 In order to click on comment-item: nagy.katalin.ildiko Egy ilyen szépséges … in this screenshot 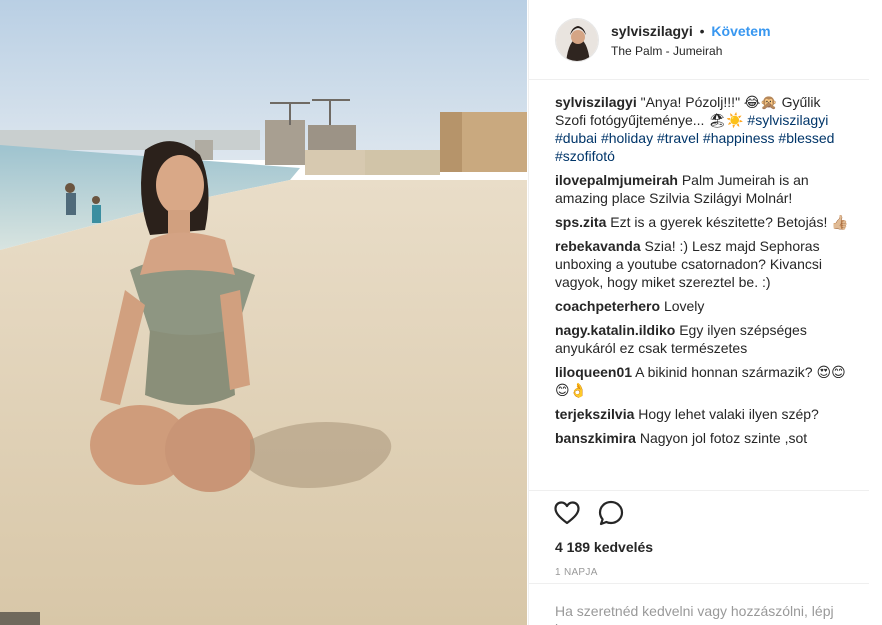, I will do `click(705, 339)`.